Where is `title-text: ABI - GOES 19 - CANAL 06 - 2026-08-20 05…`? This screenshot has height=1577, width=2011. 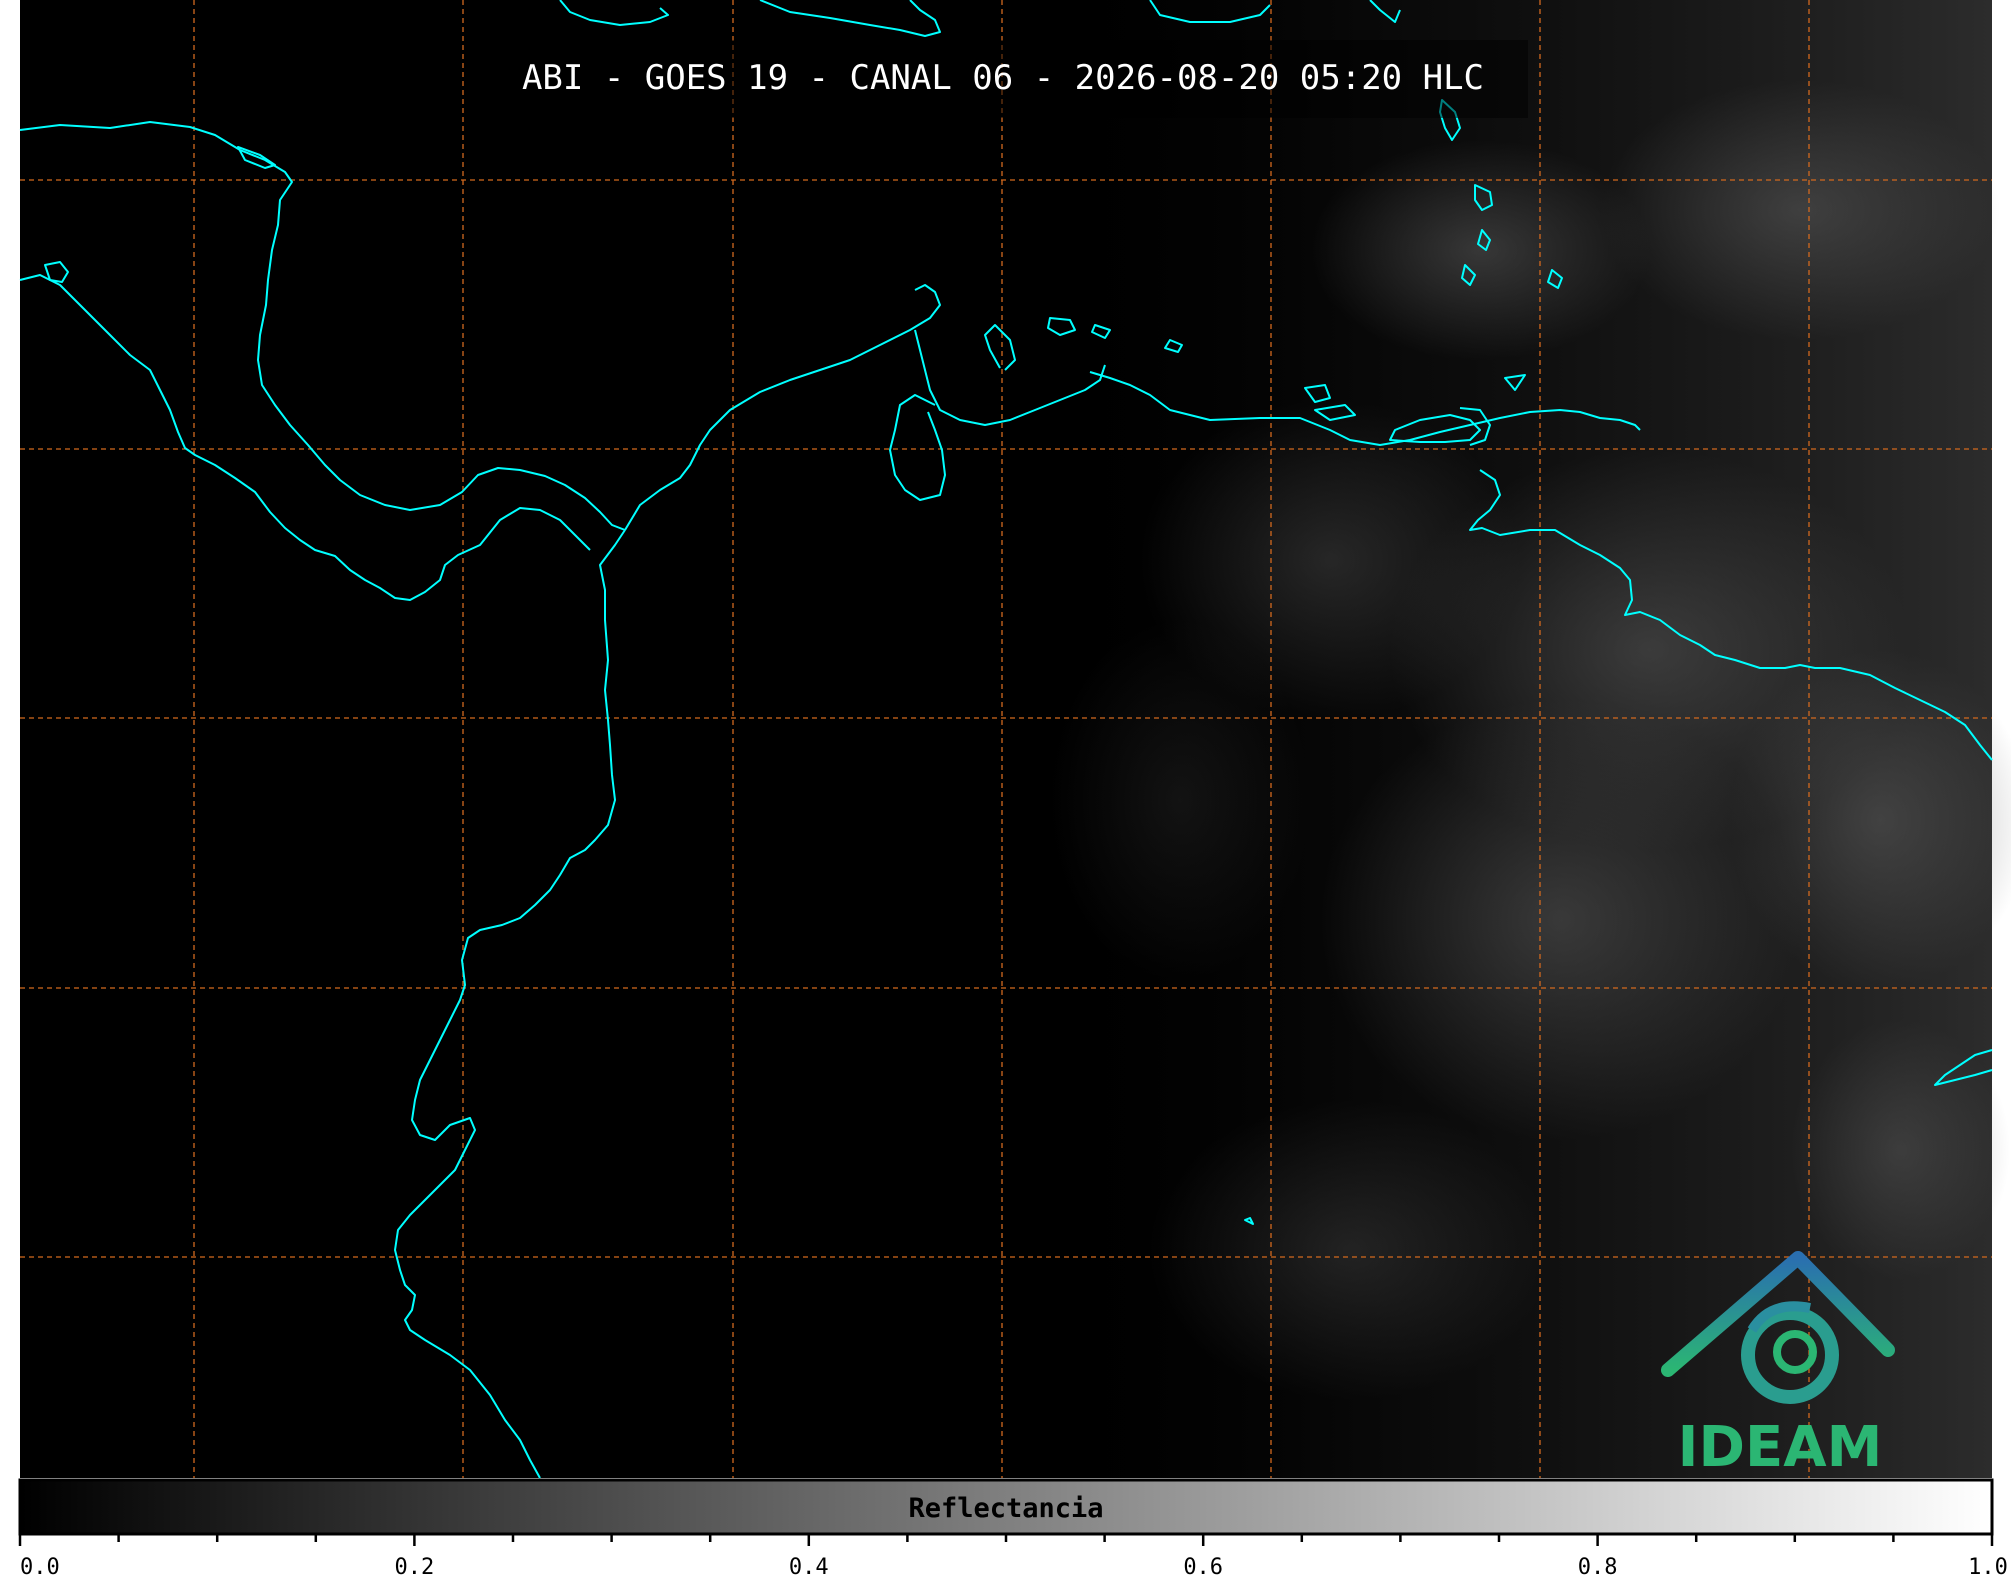 title-text: ABI - GOES 19 - CANAL 06 - 2026-08-20 05… is located at coordinates (1003, 78).